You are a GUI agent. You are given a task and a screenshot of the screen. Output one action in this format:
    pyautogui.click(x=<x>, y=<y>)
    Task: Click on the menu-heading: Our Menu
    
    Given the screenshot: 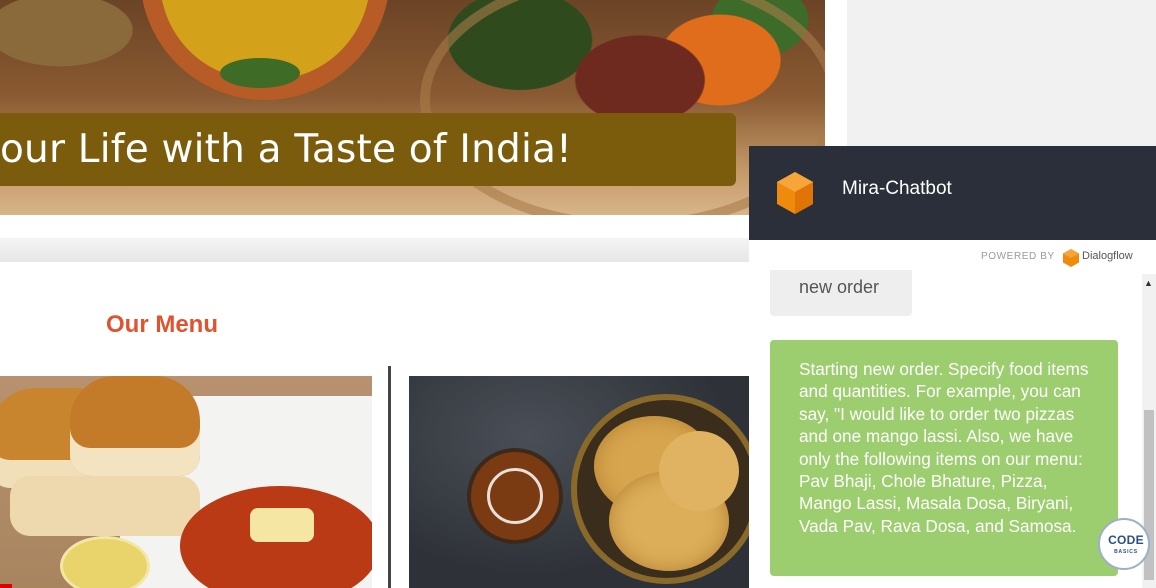 What is the action you would take?
    pyautogui.click(x=162, y=324)
    